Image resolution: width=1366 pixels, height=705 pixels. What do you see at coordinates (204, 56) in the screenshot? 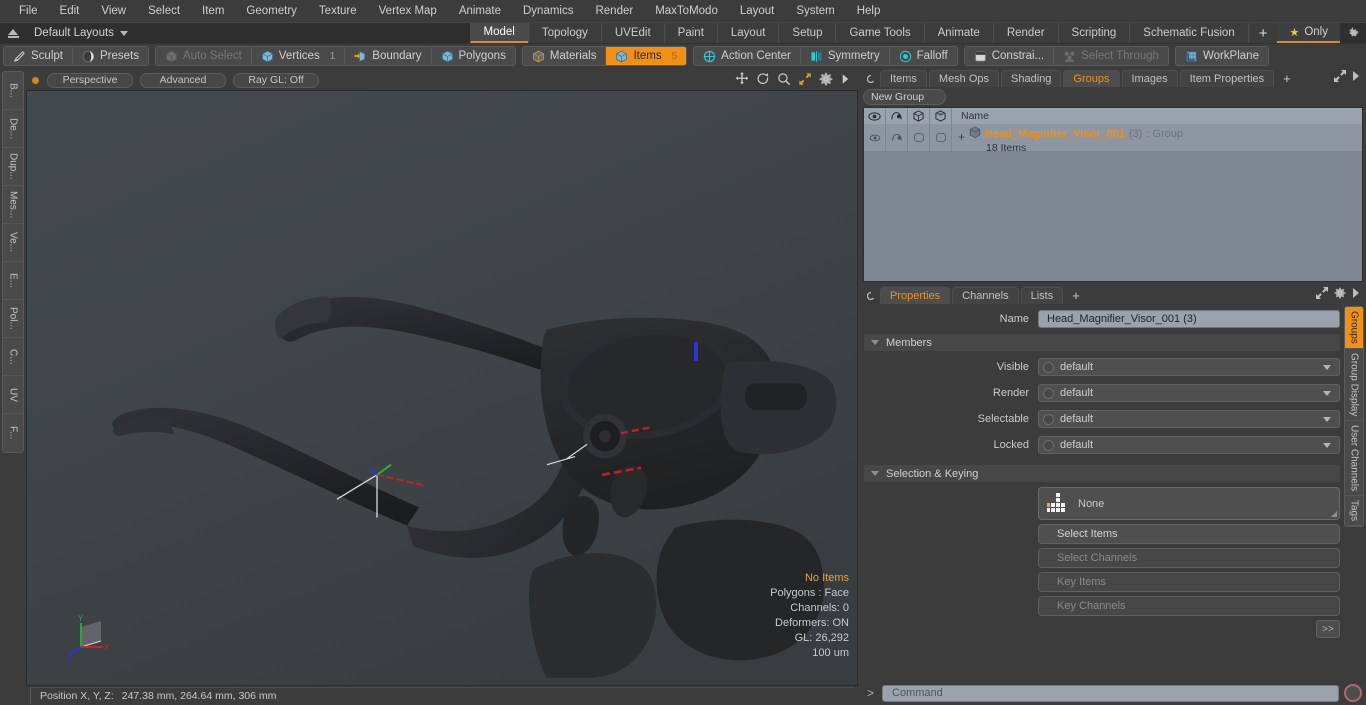
I see `toolbar-button-auto-select: Auto Select` at bounding box center [204, 56].